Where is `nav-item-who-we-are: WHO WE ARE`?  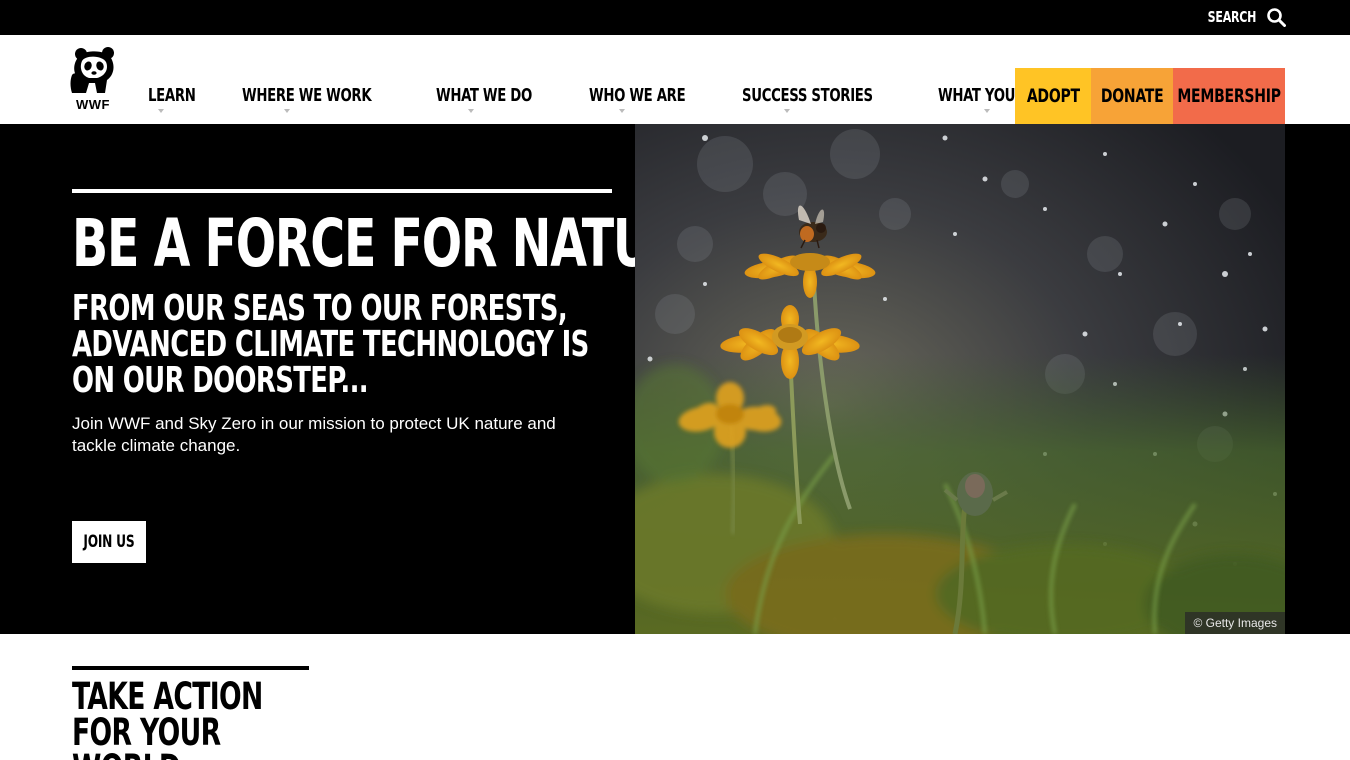 nav-item-who-we-are: WHO WE ARE is located at coordinates (647, 100).